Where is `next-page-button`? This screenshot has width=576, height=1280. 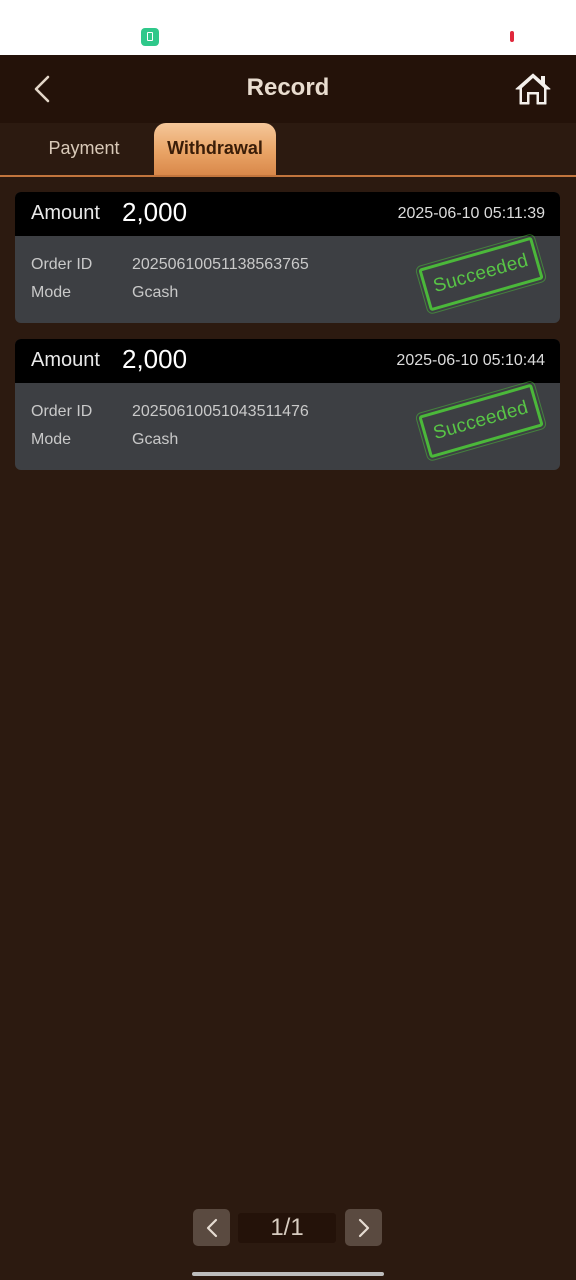
next-page-button is located at coordinates (363, 1227).